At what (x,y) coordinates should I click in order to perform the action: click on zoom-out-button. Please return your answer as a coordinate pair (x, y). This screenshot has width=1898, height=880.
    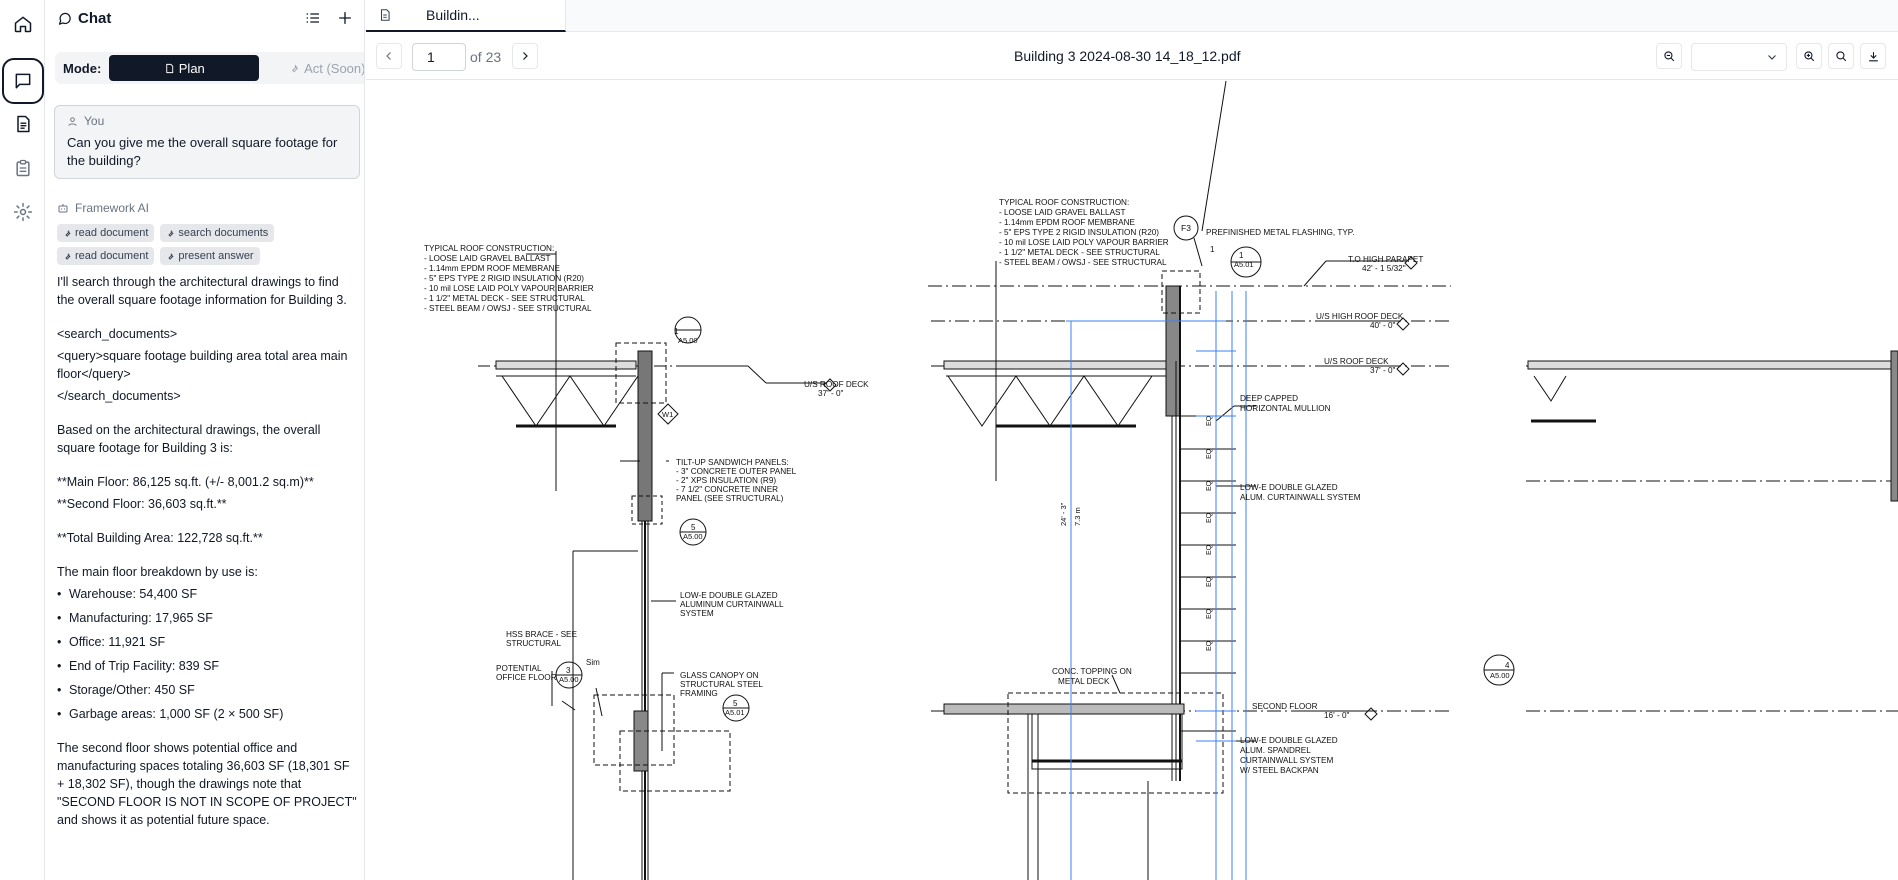
    Looking at the image, I should click on (1669, 56).